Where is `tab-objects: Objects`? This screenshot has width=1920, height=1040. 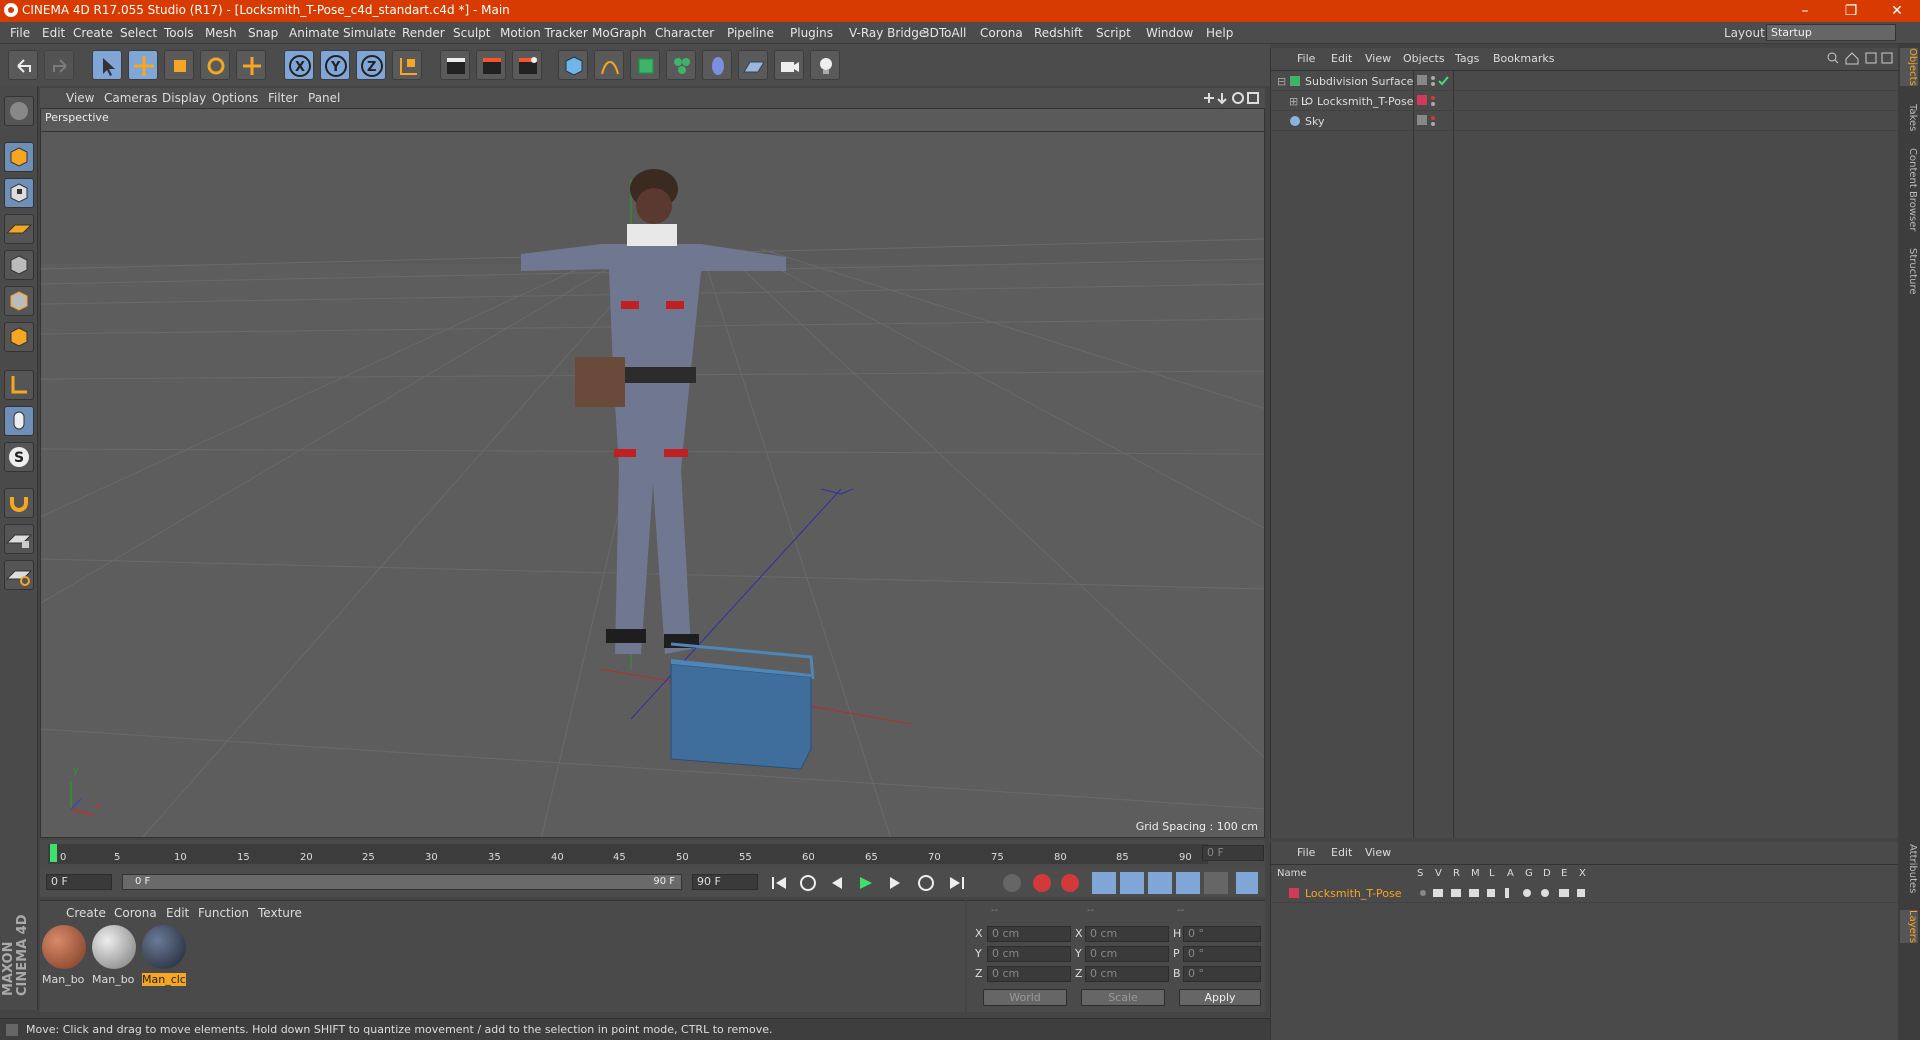 tab-objects: Objects is located at coordinates (1909, 67).